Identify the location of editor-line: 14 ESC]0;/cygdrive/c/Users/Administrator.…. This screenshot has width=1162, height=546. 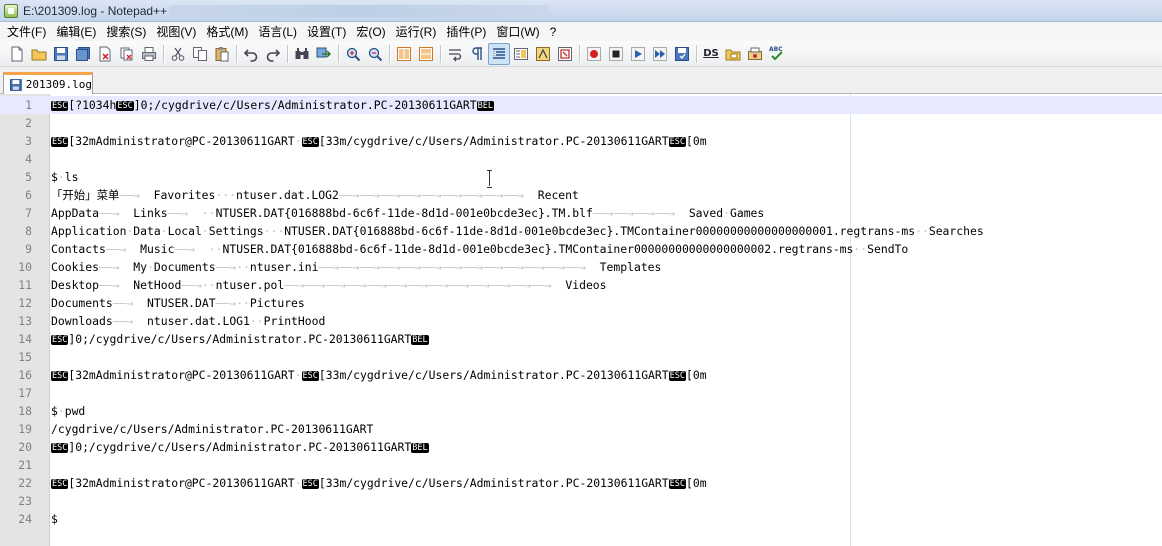
(581, 339).